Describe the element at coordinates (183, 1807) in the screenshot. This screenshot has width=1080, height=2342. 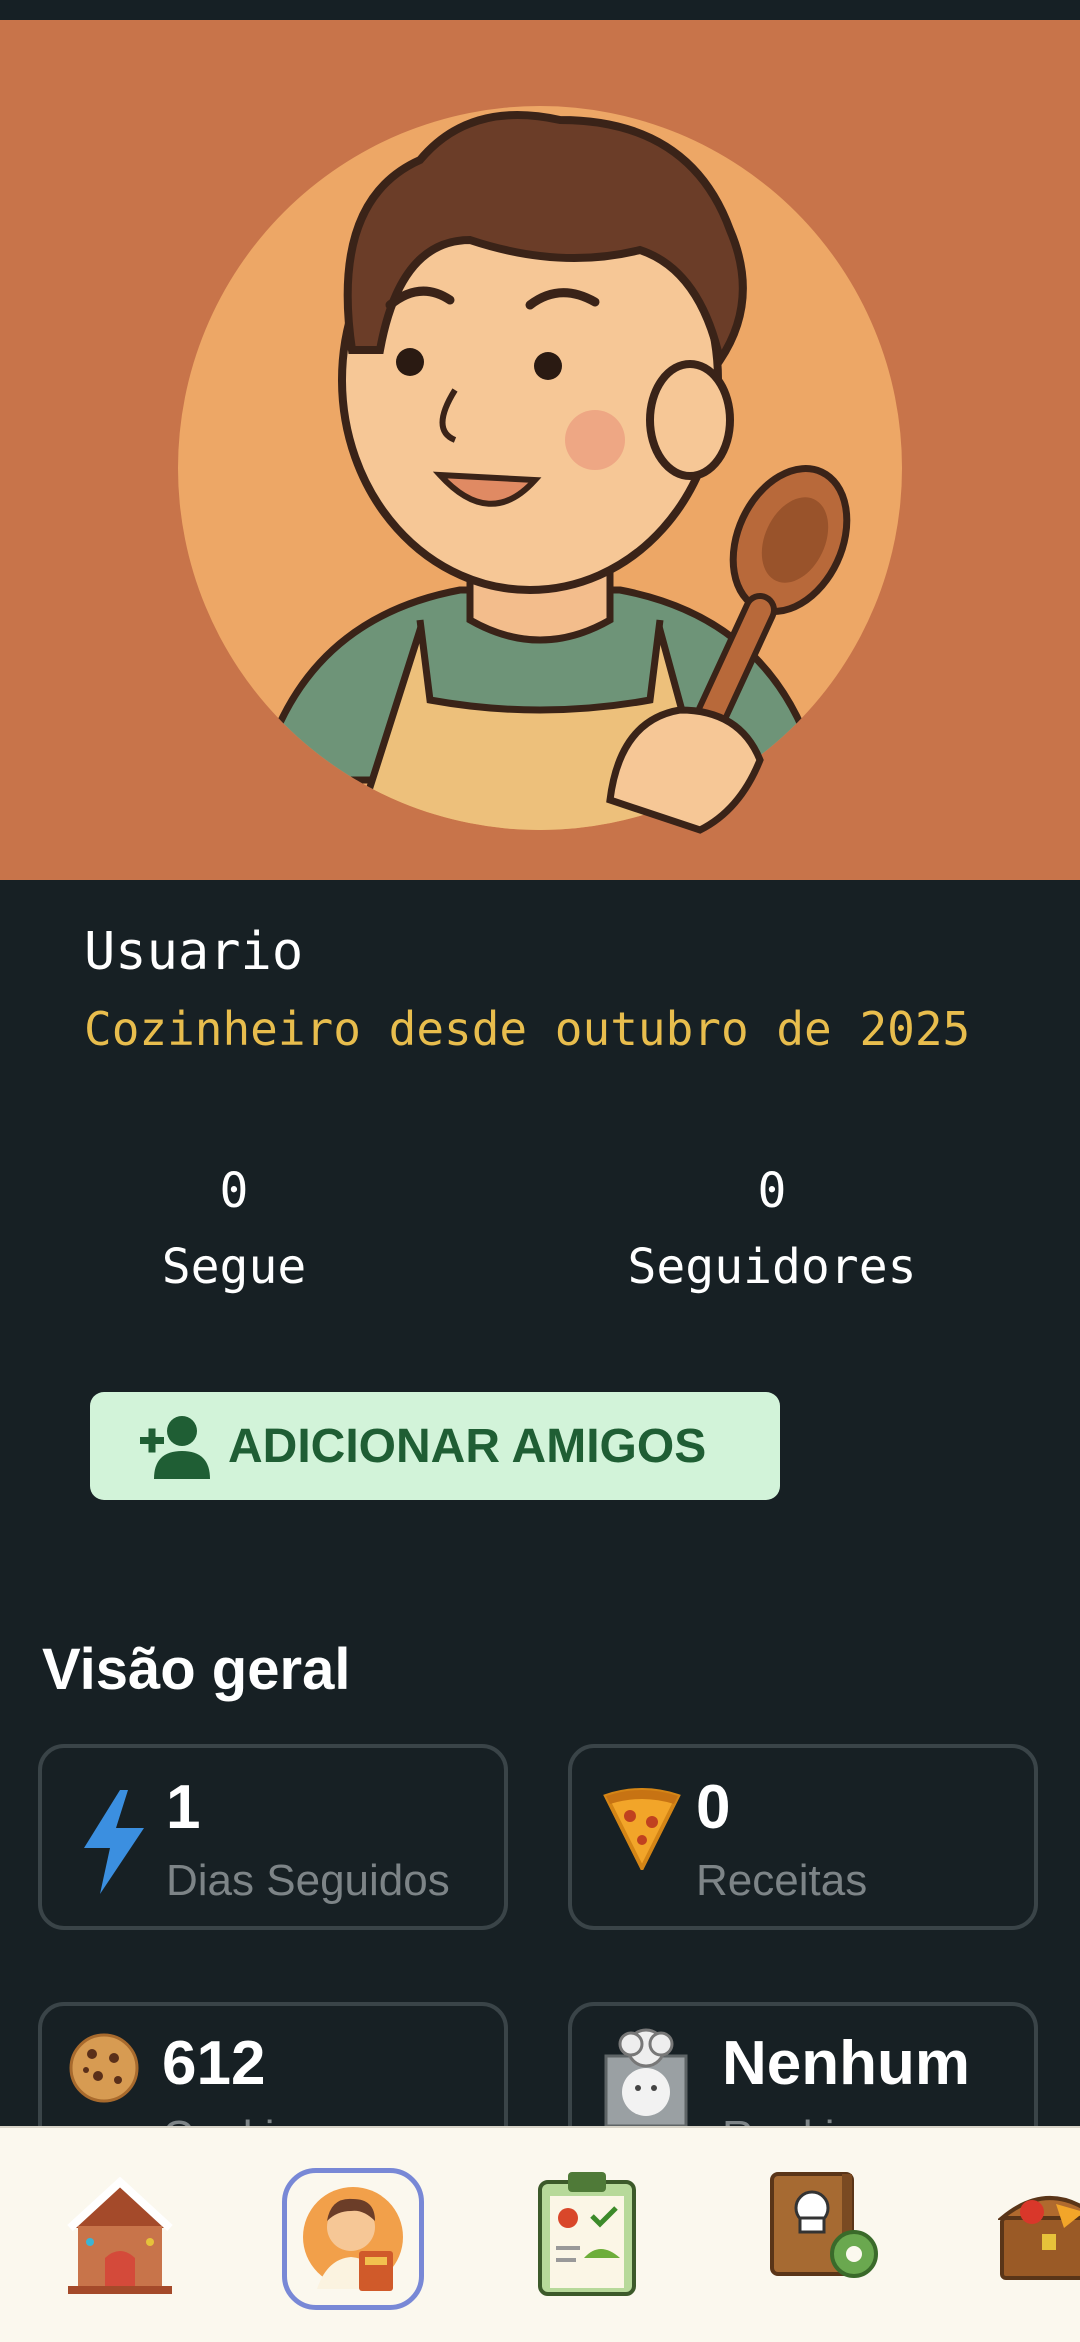
I see `streak-value: 1` at that location.